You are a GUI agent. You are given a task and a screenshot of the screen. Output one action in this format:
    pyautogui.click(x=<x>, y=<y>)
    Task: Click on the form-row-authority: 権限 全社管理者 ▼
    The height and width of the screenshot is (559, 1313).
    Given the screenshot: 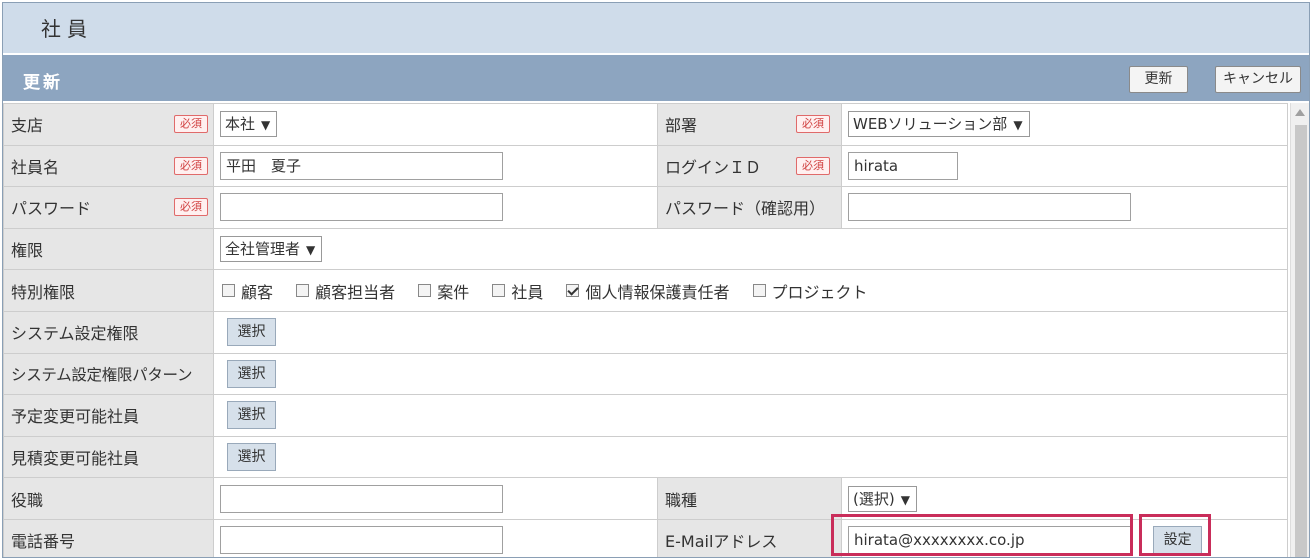 What is the action you would take?
    pyautogui.click(x=645, y=249)
    